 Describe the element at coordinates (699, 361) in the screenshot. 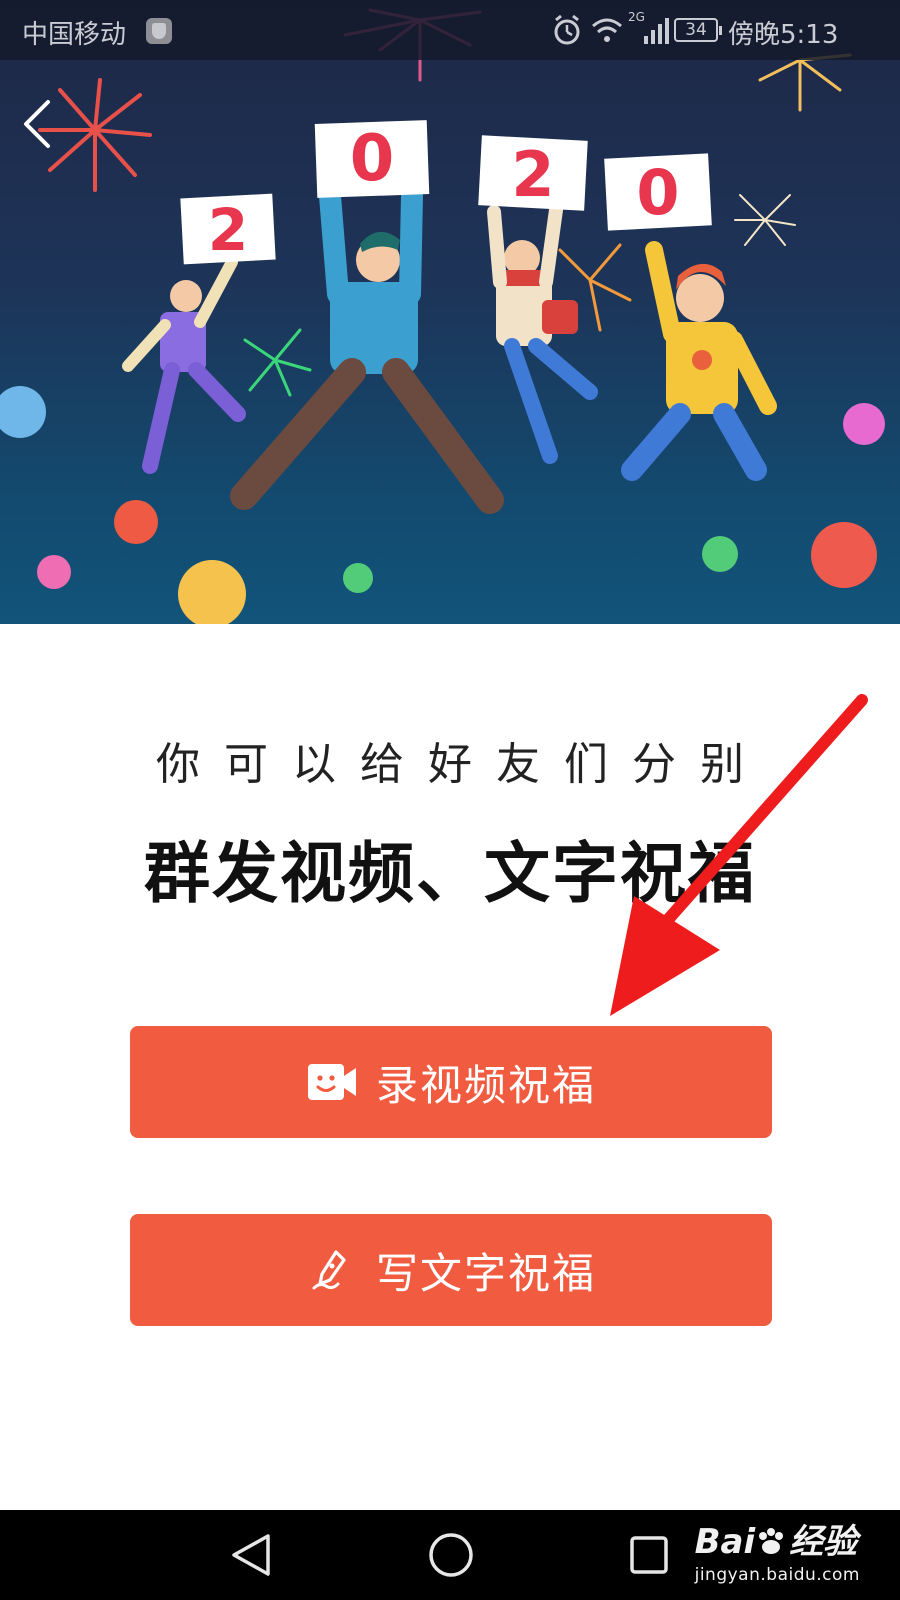

I see `character-yellow-sweater` at that location.